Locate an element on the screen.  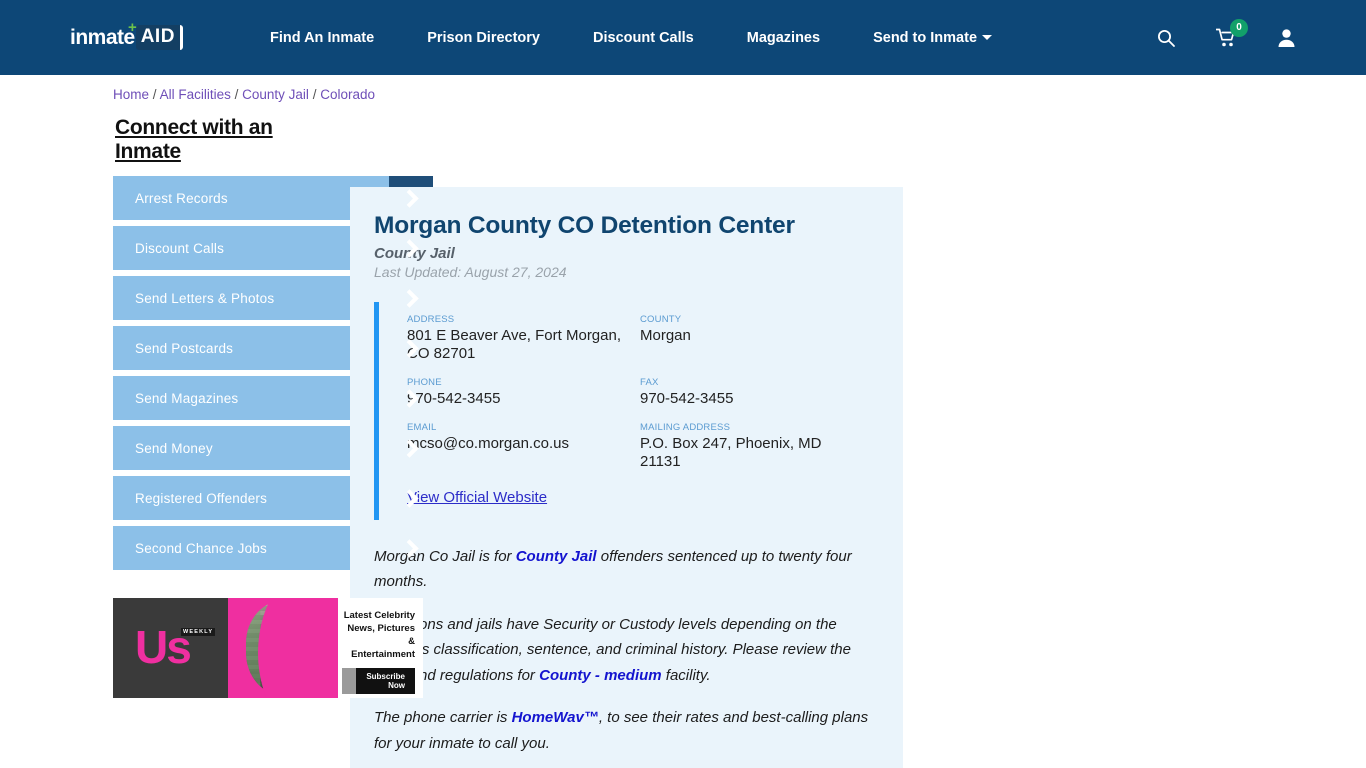
info-label: PHONE is located at coordinates (424, 382).